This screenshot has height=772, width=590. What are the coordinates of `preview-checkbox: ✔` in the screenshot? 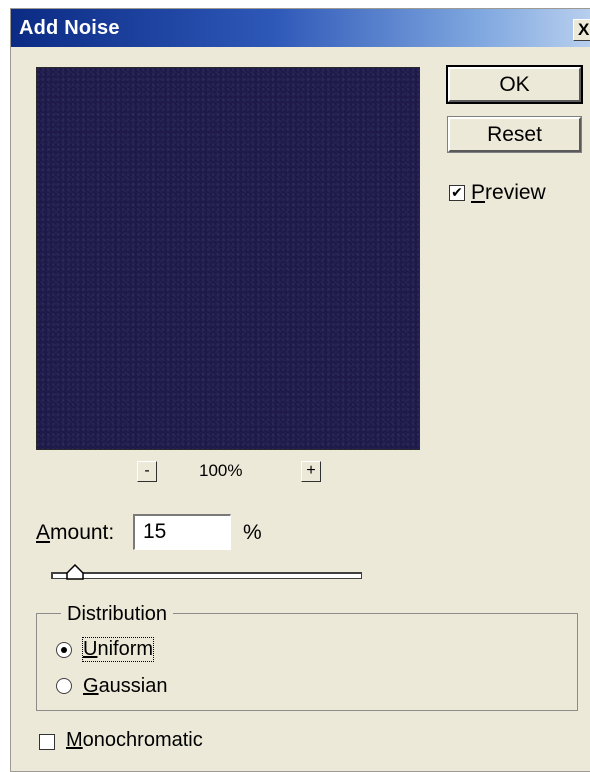 It's located at (457, 193).